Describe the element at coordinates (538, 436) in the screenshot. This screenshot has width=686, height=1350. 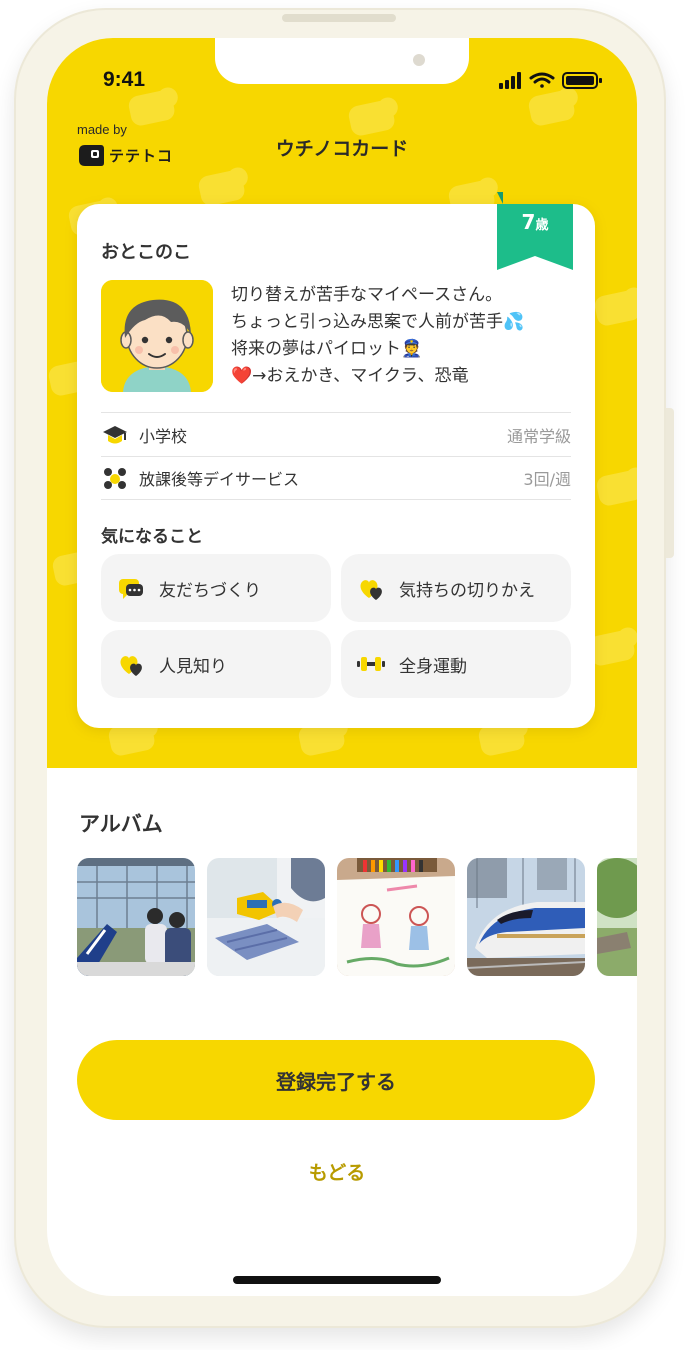
I see `info-value: 通常学級` at that location.